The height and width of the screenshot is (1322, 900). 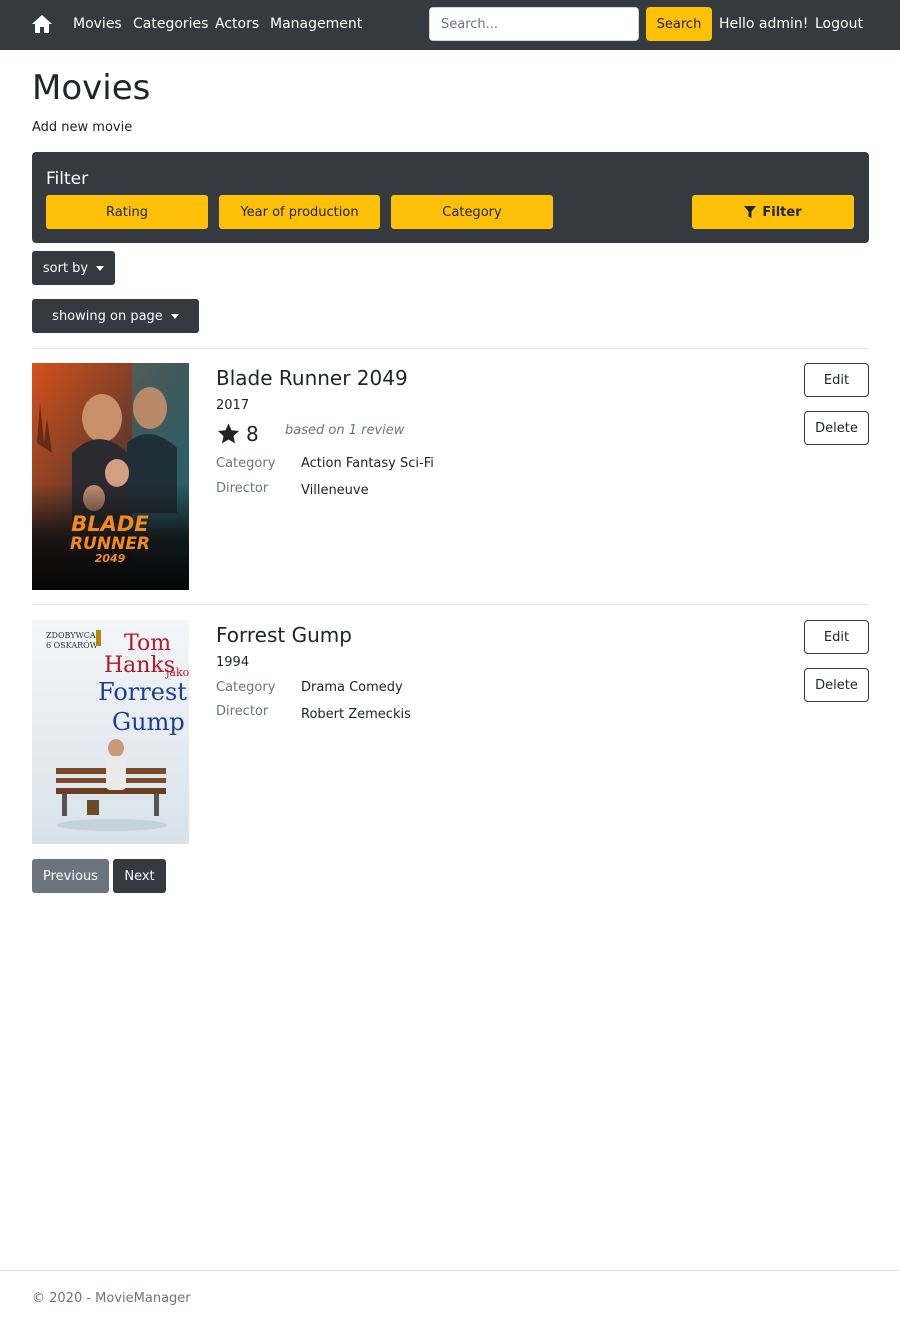 What do you see at coordinates (839, 24) in the screenshot?
I see `logout-link: Logout` at bounding box center [839, 24].